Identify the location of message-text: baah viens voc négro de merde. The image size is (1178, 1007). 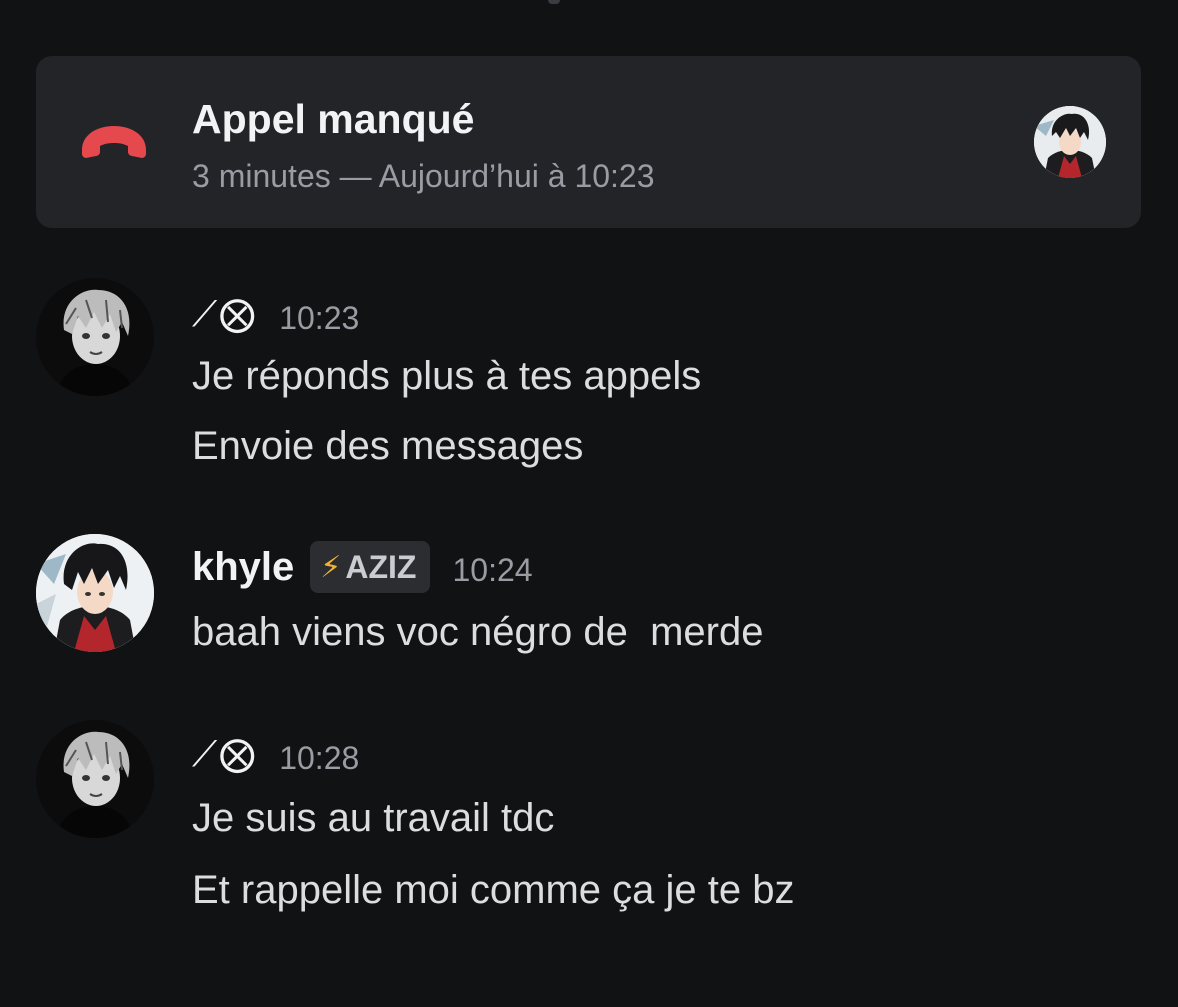
(478, 632).